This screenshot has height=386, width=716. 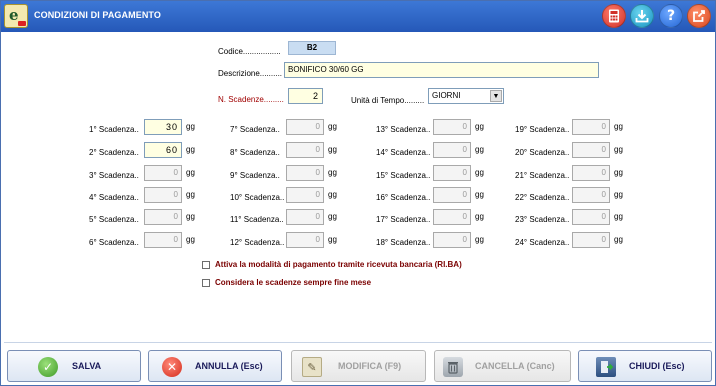 What do you see at coordinates (403, 197) in the screenshot?
I see `scadenza-label: 16° Scadenza..` at bounding box center [403, 197].